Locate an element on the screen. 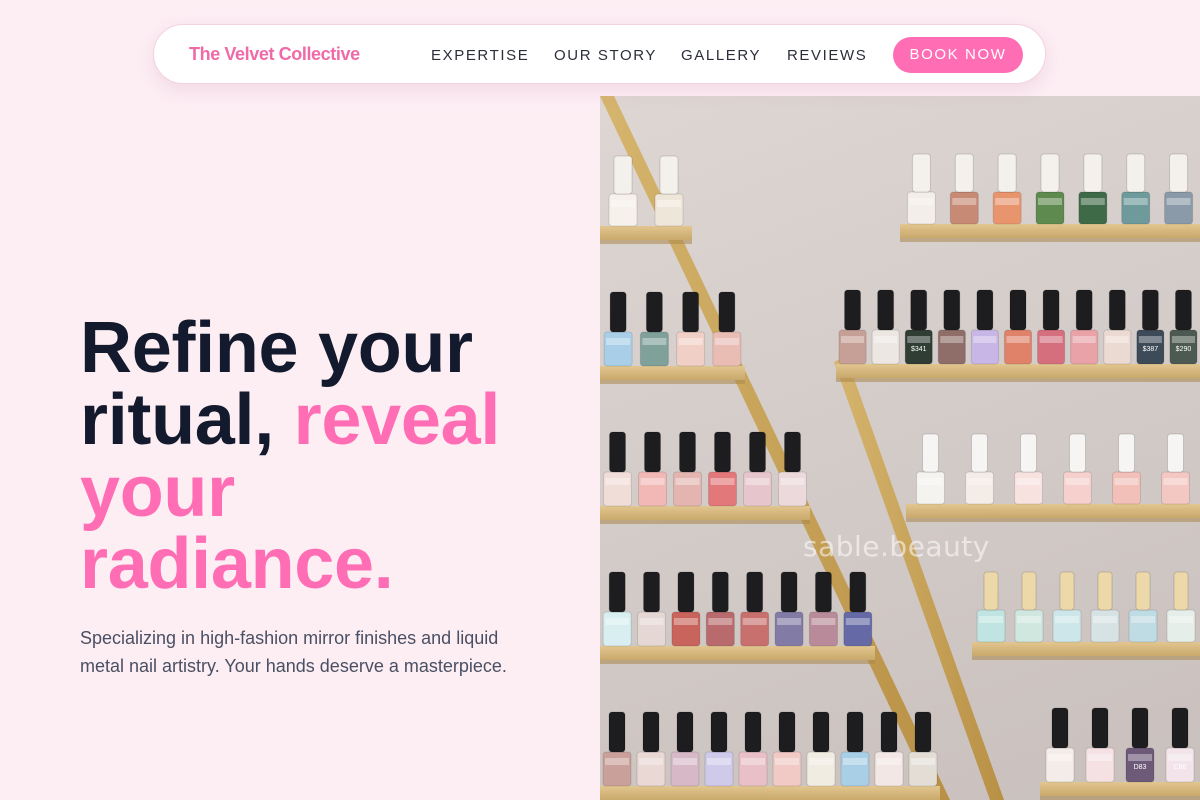 Image resolution: width=1200 pixels, height=800 pixels. bottle-shade-label: D83 is located at coordinates (1140, 767).